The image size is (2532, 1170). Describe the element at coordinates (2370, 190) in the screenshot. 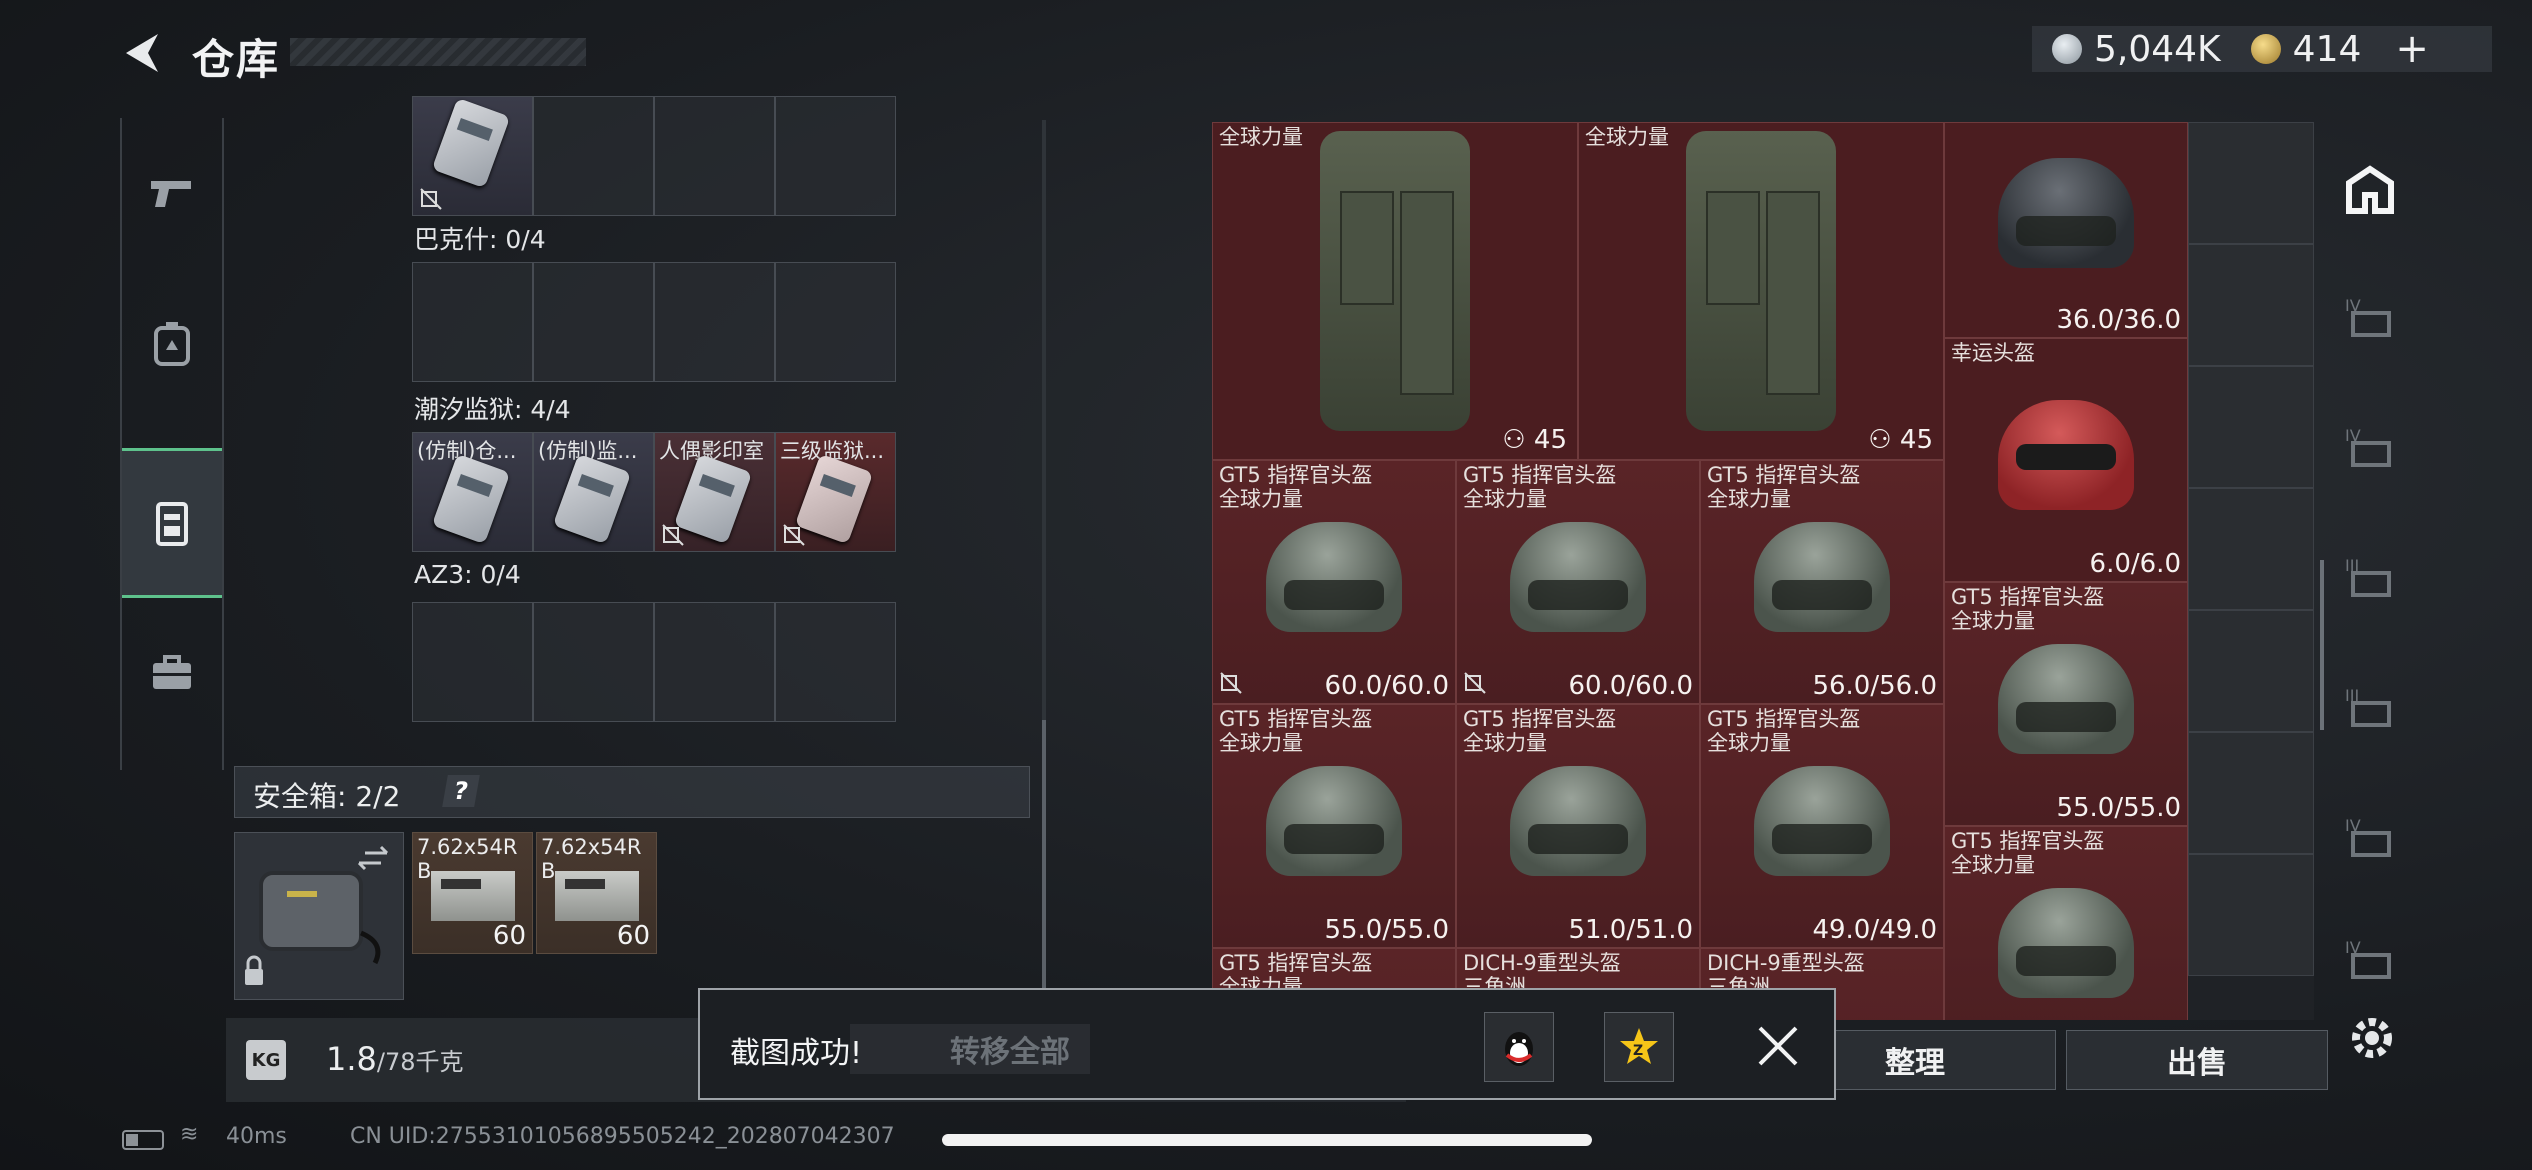

I see `nav-all` at that location.